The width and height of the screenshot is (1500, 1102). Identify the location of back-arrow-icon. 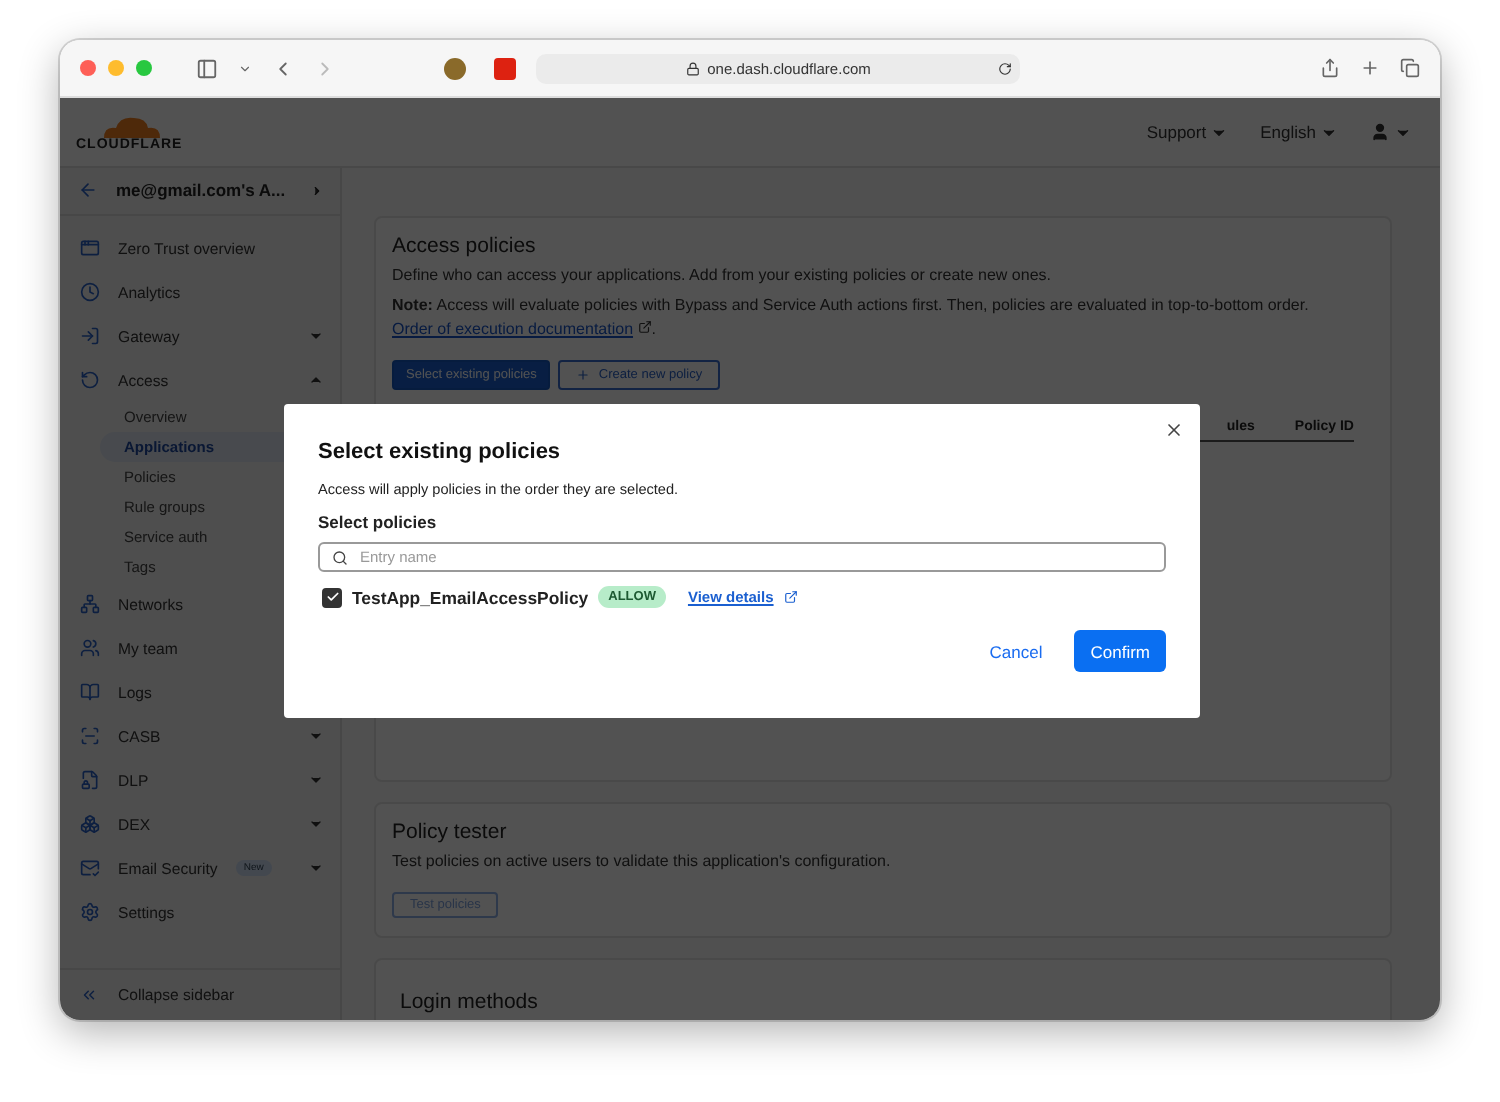
(88, 190).